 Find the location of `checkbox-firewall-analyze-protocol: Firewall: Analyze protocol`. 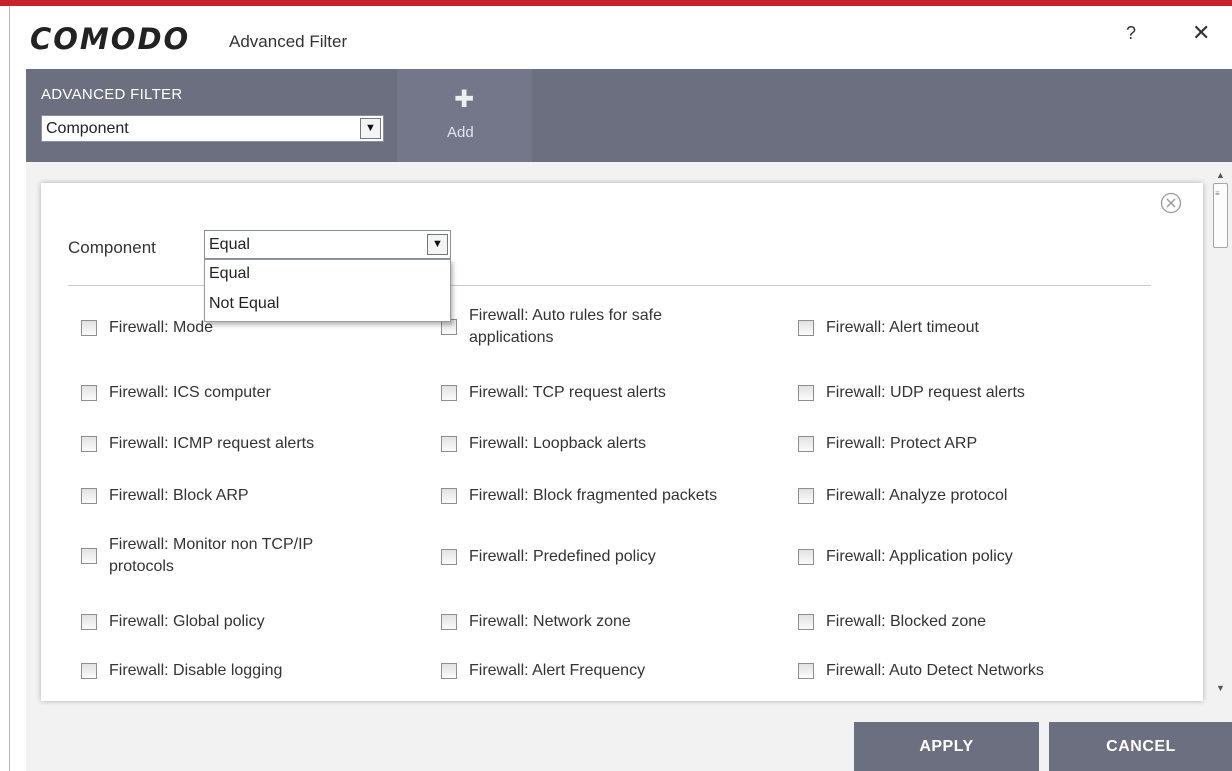

checkbox-firewall-analyze-protocol: Firewall: Analyze protocol is located at coordinates (968, 496).